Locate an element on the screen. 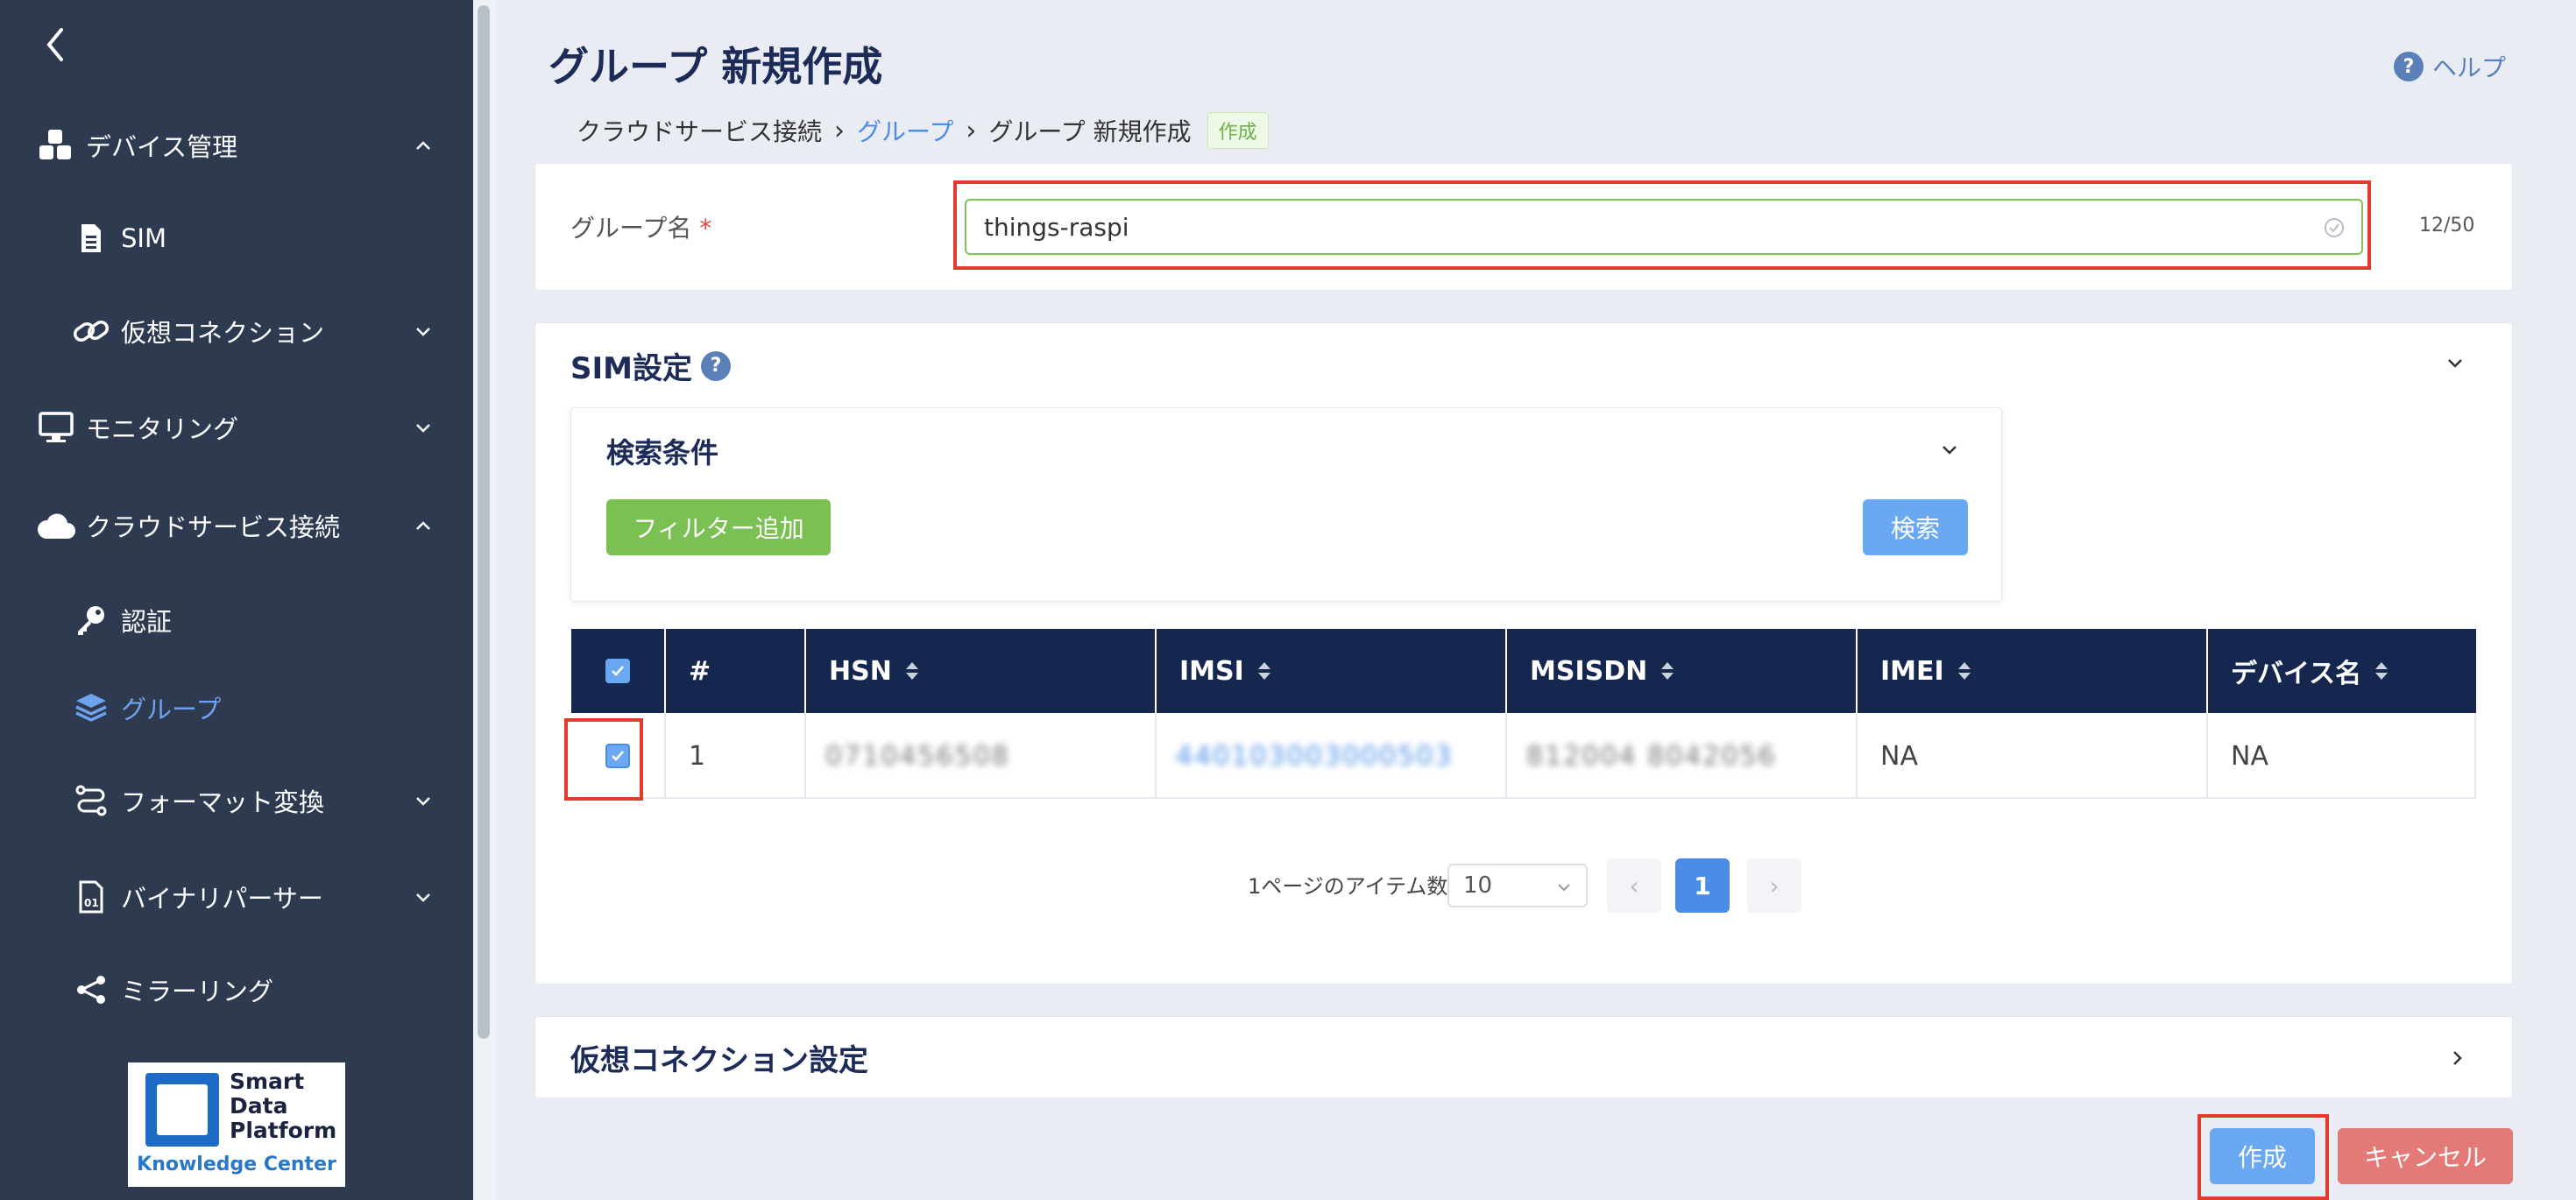 This screenshot has height=1200, width=2576. help-link: ? ヘルプ is located at coordinates (2450, 66).